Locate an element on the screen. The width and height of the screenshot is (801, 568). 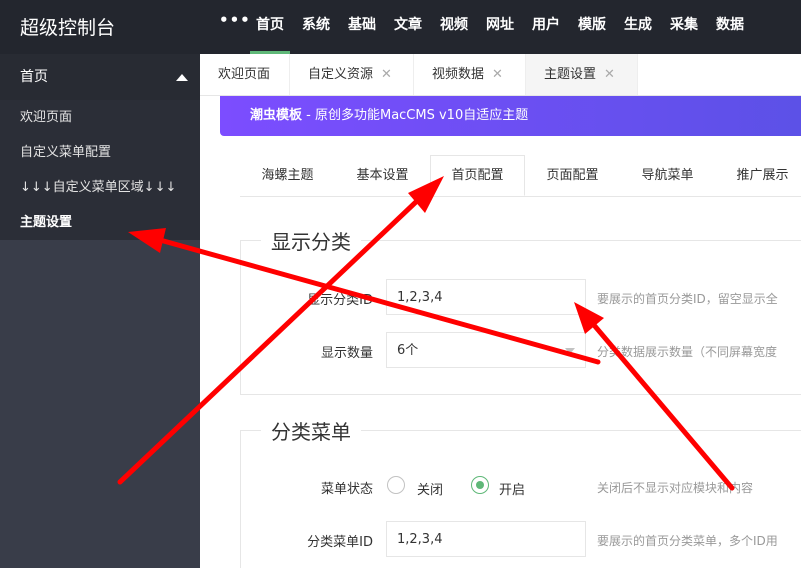
sidebar-sublist: 欢迎页面 自定义菜单配置 ↓↓↓自定义菜单区域↓↓↓ 主题设置 is located at coordinates (100, 170).